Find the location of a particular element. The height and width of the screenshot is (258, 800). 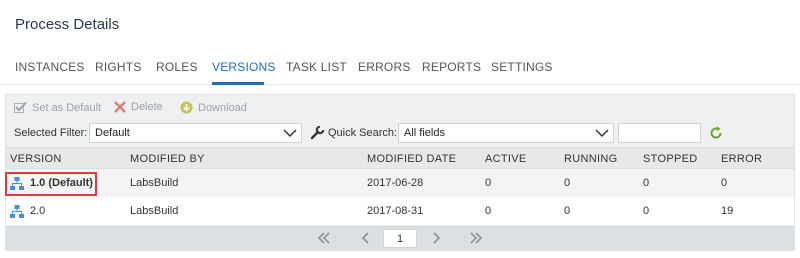

column-error: ERROR is located at coordinates (741, 159).